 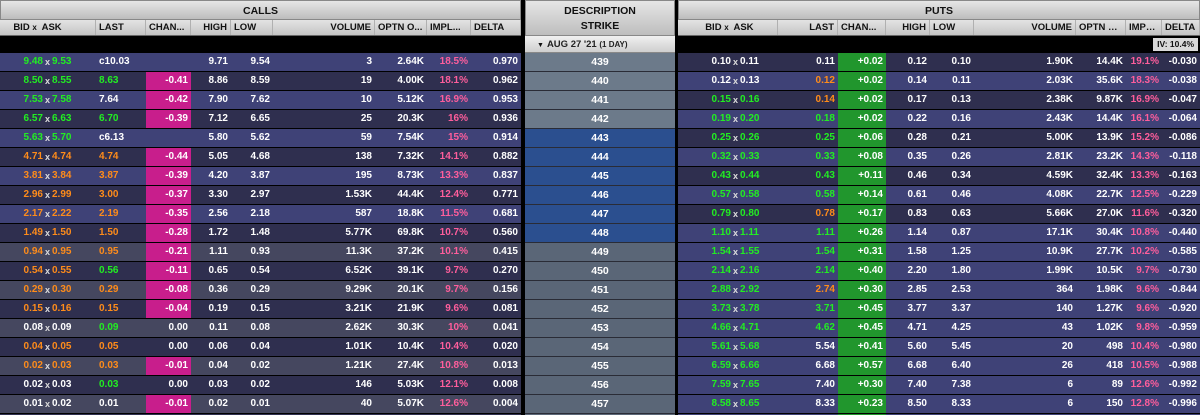 I want to click on strike-cell: 439, so click(x=600, y=62).